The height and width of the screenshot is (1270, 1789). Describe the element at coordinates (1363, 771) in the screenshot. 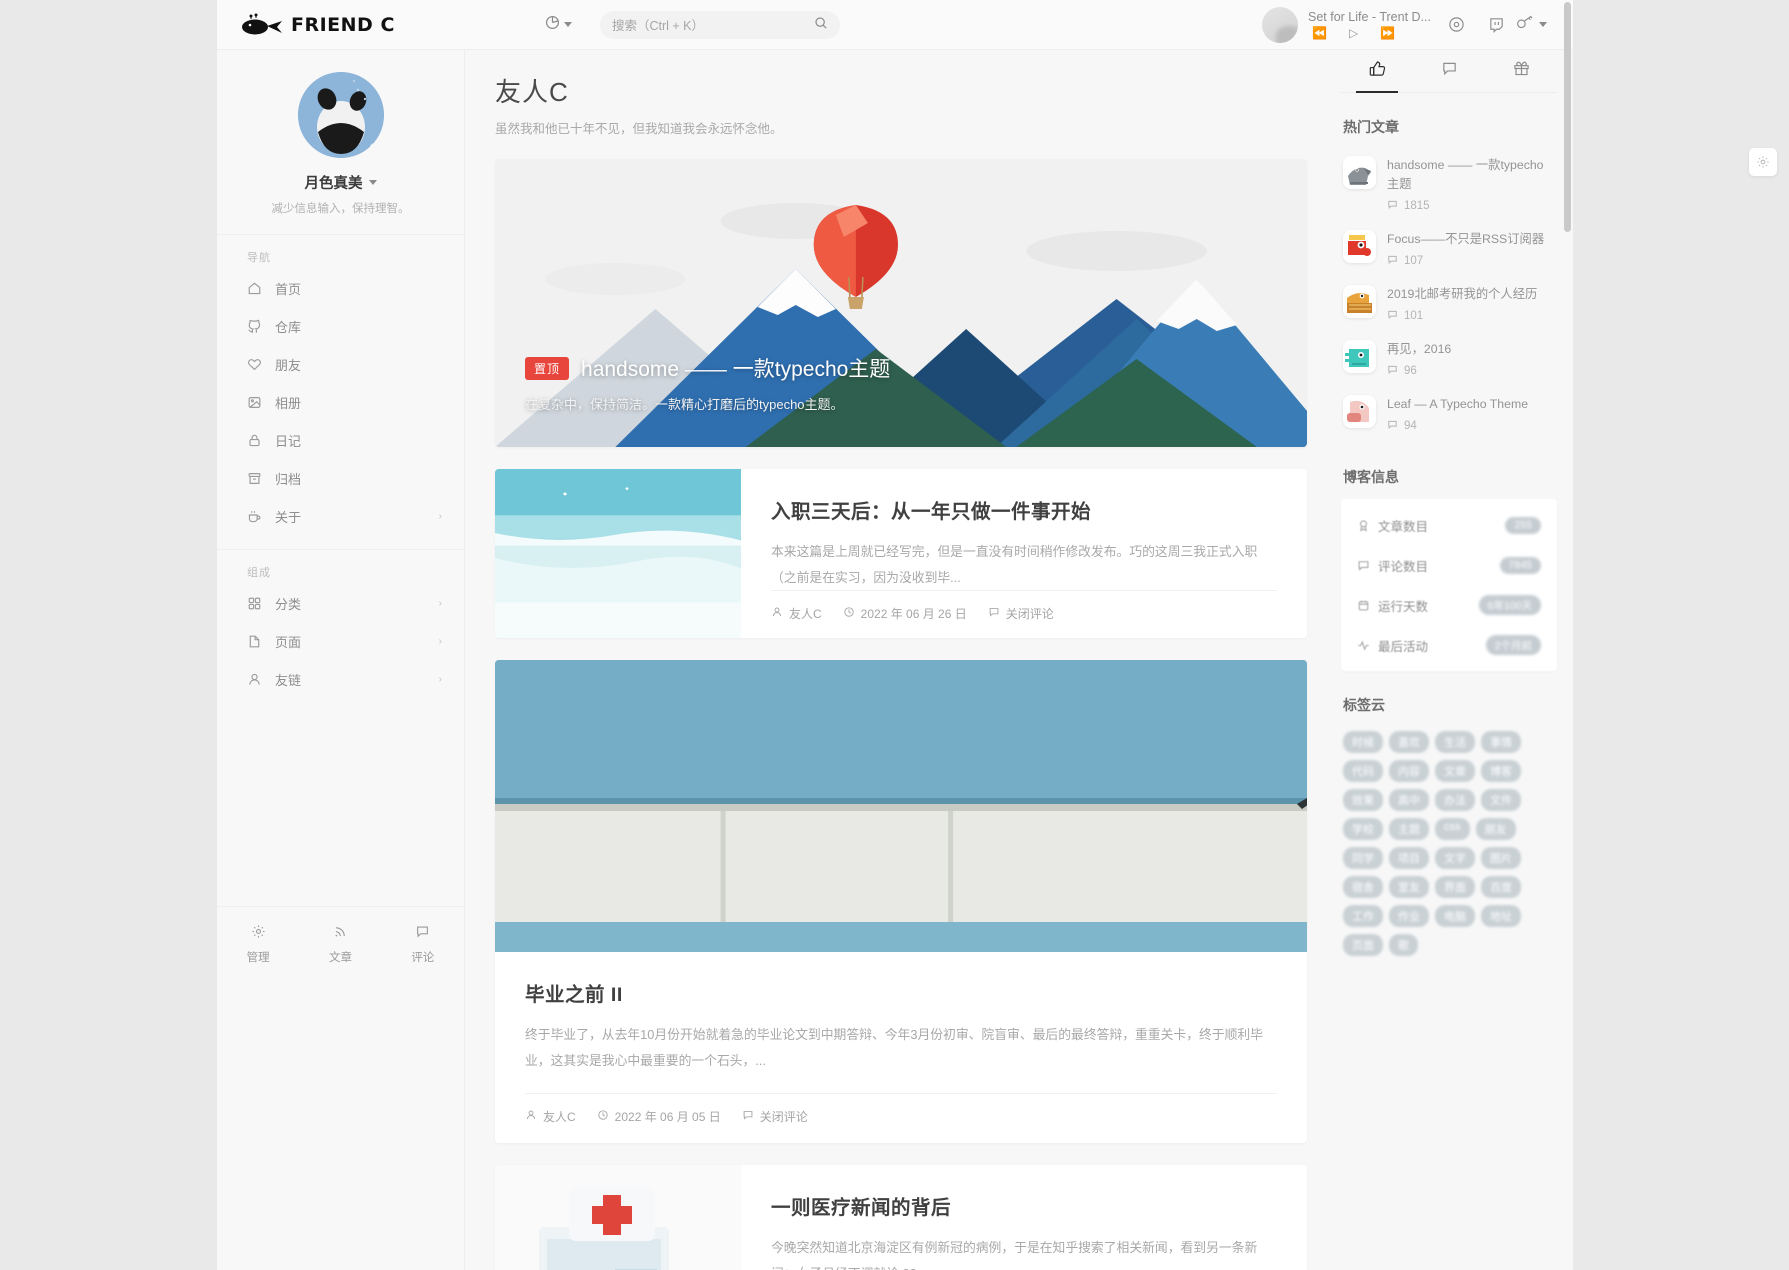

I see `tag-item: 代码` at that location.